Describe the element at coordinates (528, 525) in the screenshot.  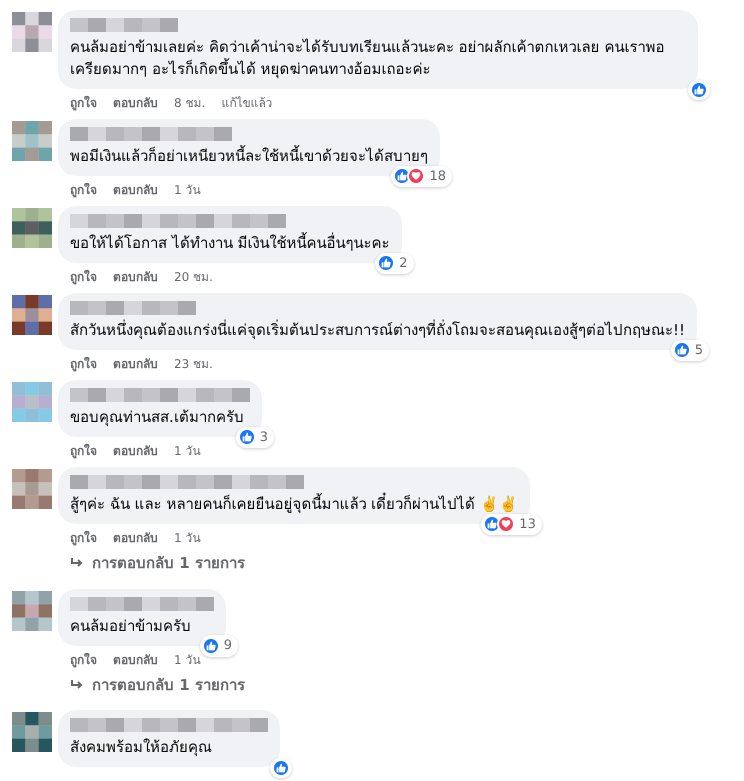
I see `reaction-count: 13` at that location.